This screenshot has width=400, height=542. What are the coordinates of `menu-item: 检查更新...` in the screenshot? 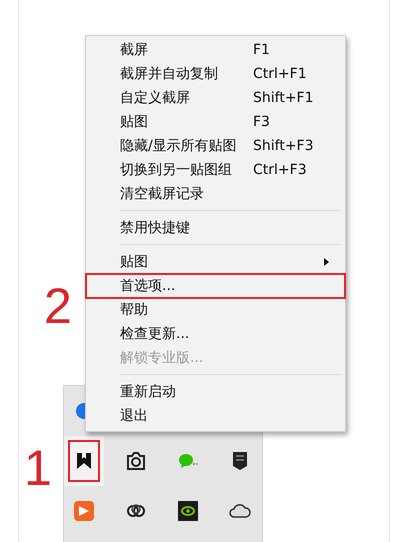 It's located at (215, 334).